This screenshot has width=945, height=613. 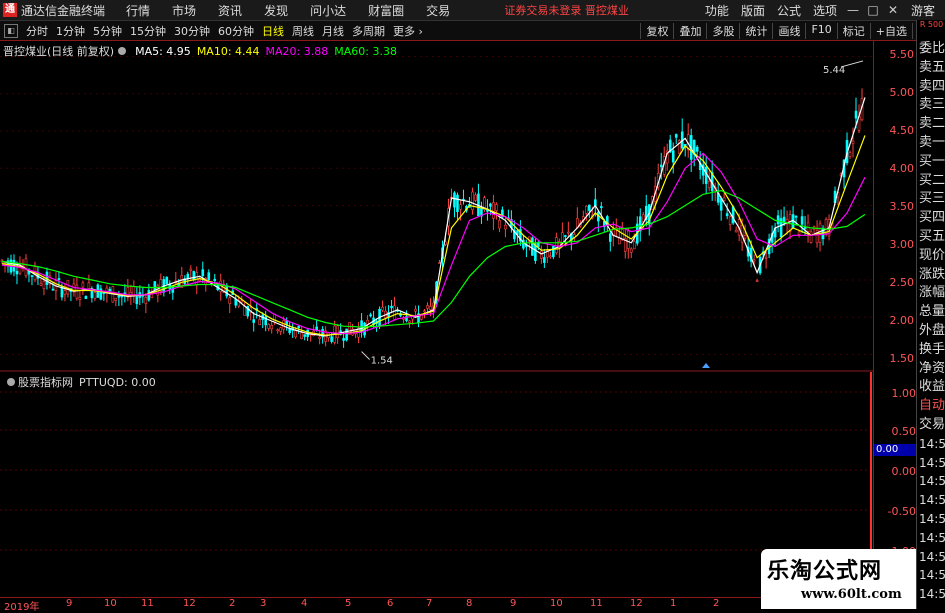 What do you see at coordinates (753, 10) in the screenshot?
I see `menu-layout: 版面` at bounding box center [753, 10].